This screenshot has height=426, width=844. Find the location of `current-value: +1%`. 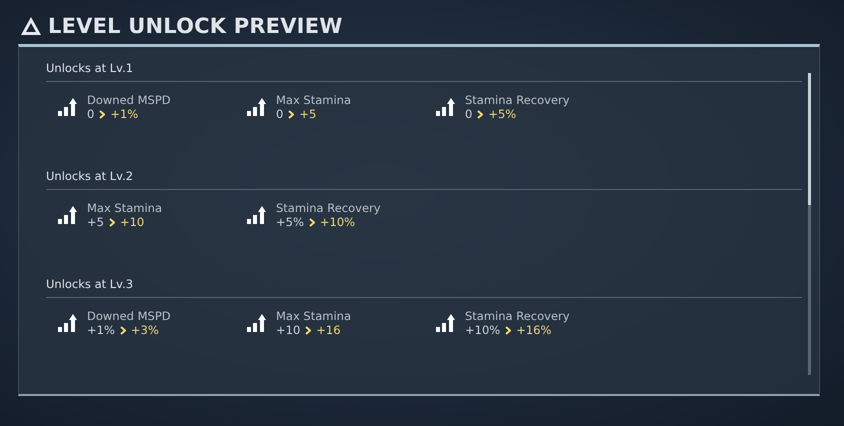

current-value: +1% is located at coordinates (101, 330).